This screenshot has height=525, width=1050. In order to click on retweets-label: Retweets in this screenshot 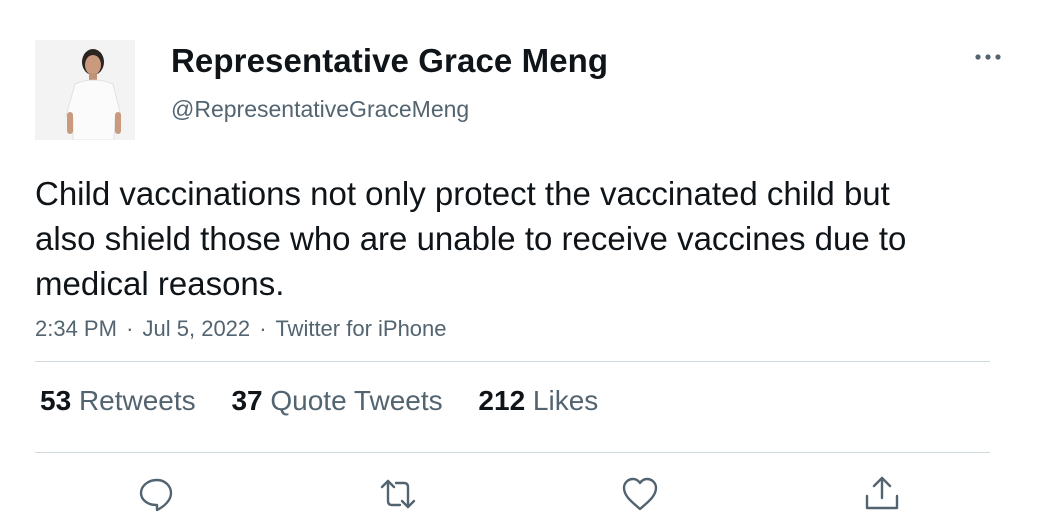, I will do `click(137, 400)`.